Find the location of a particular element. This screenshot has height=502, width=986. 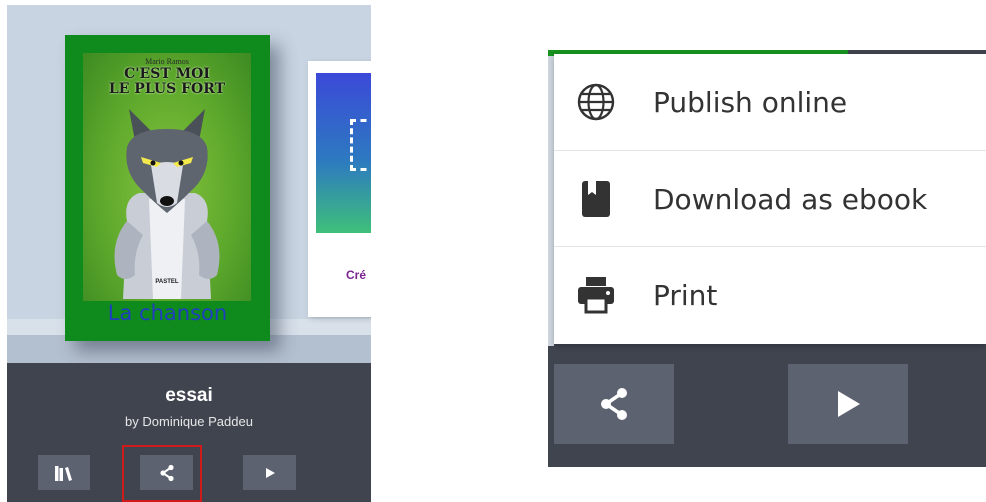

book-cover-secondary is located at coordinates (343, 153).